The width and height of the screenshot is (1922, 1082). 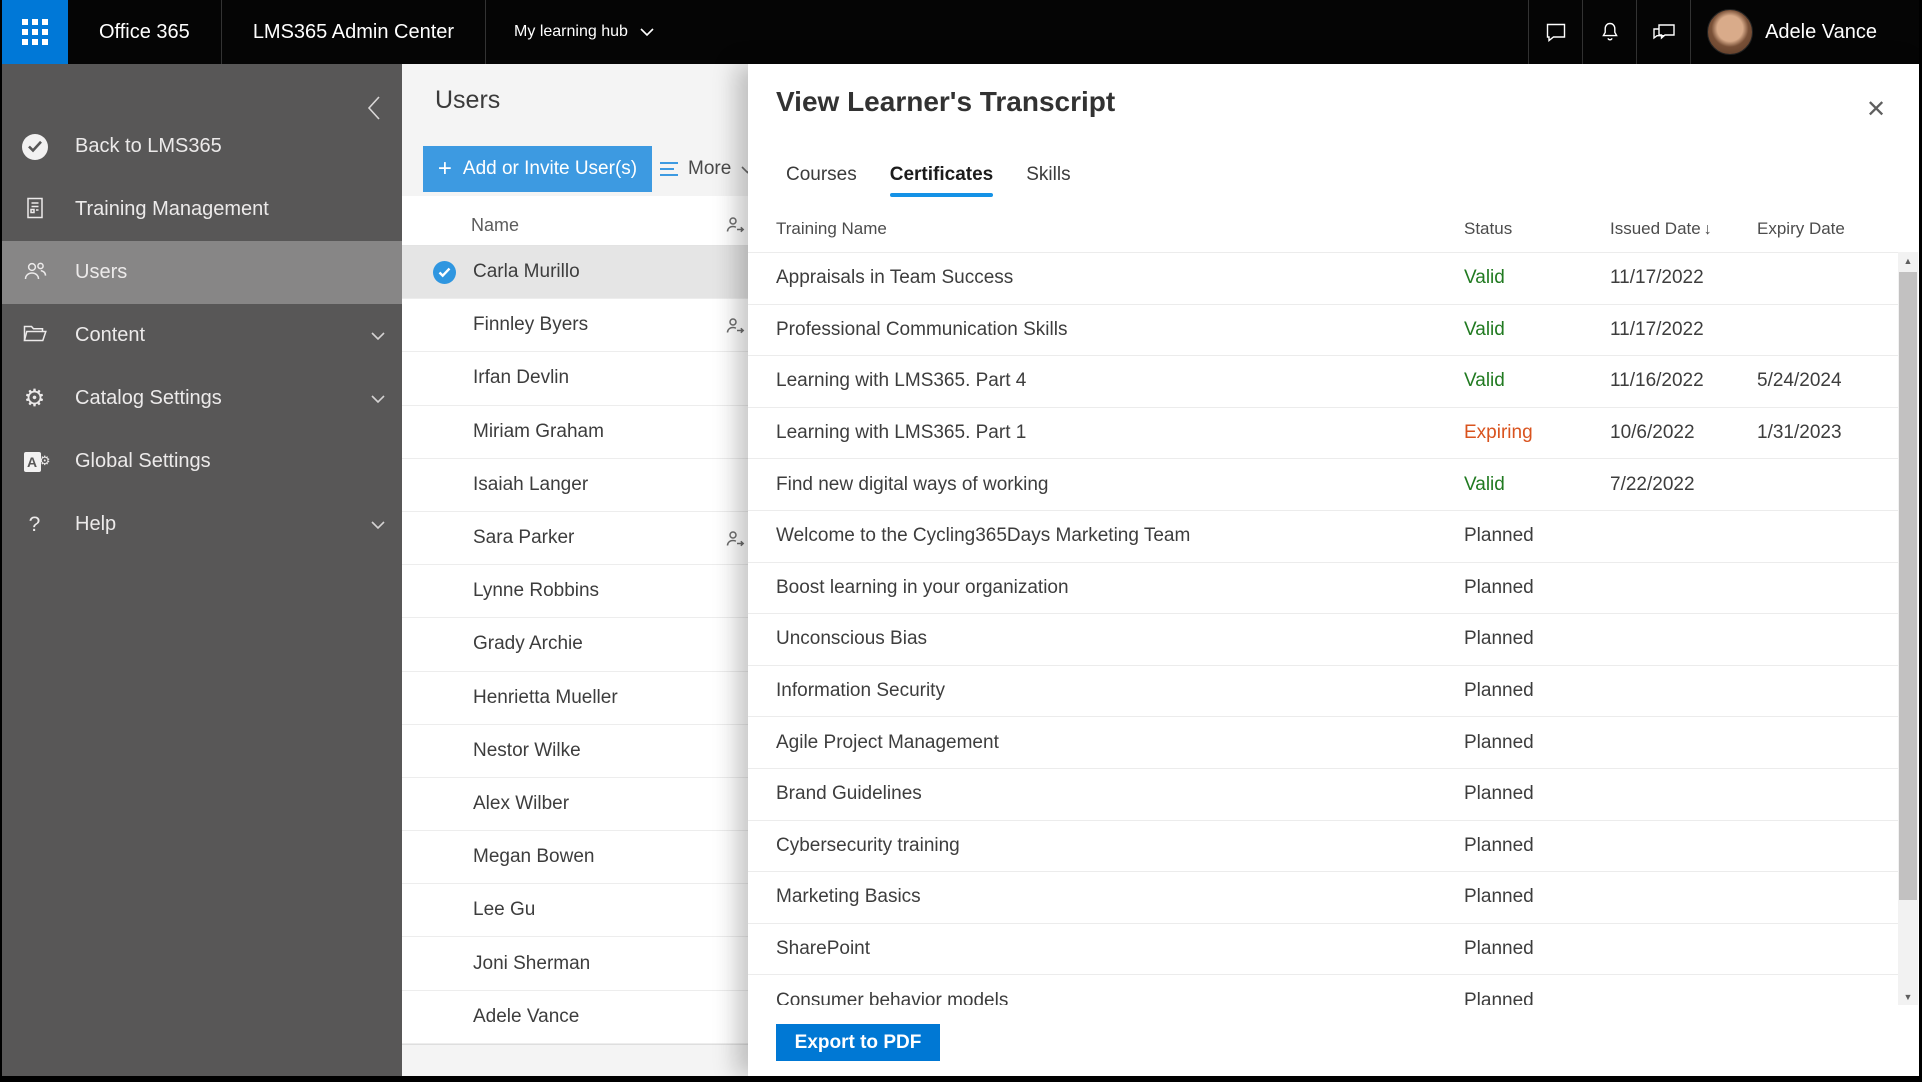 I want to click on user-name: Isaiah Langer, so click(x=531, y=484).